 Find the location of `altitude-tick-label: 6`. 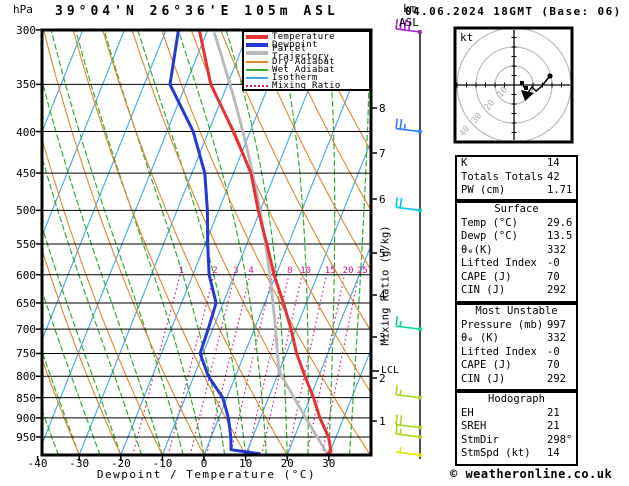

altitude-tick-label: 6 is located at coordinates (382, 199).